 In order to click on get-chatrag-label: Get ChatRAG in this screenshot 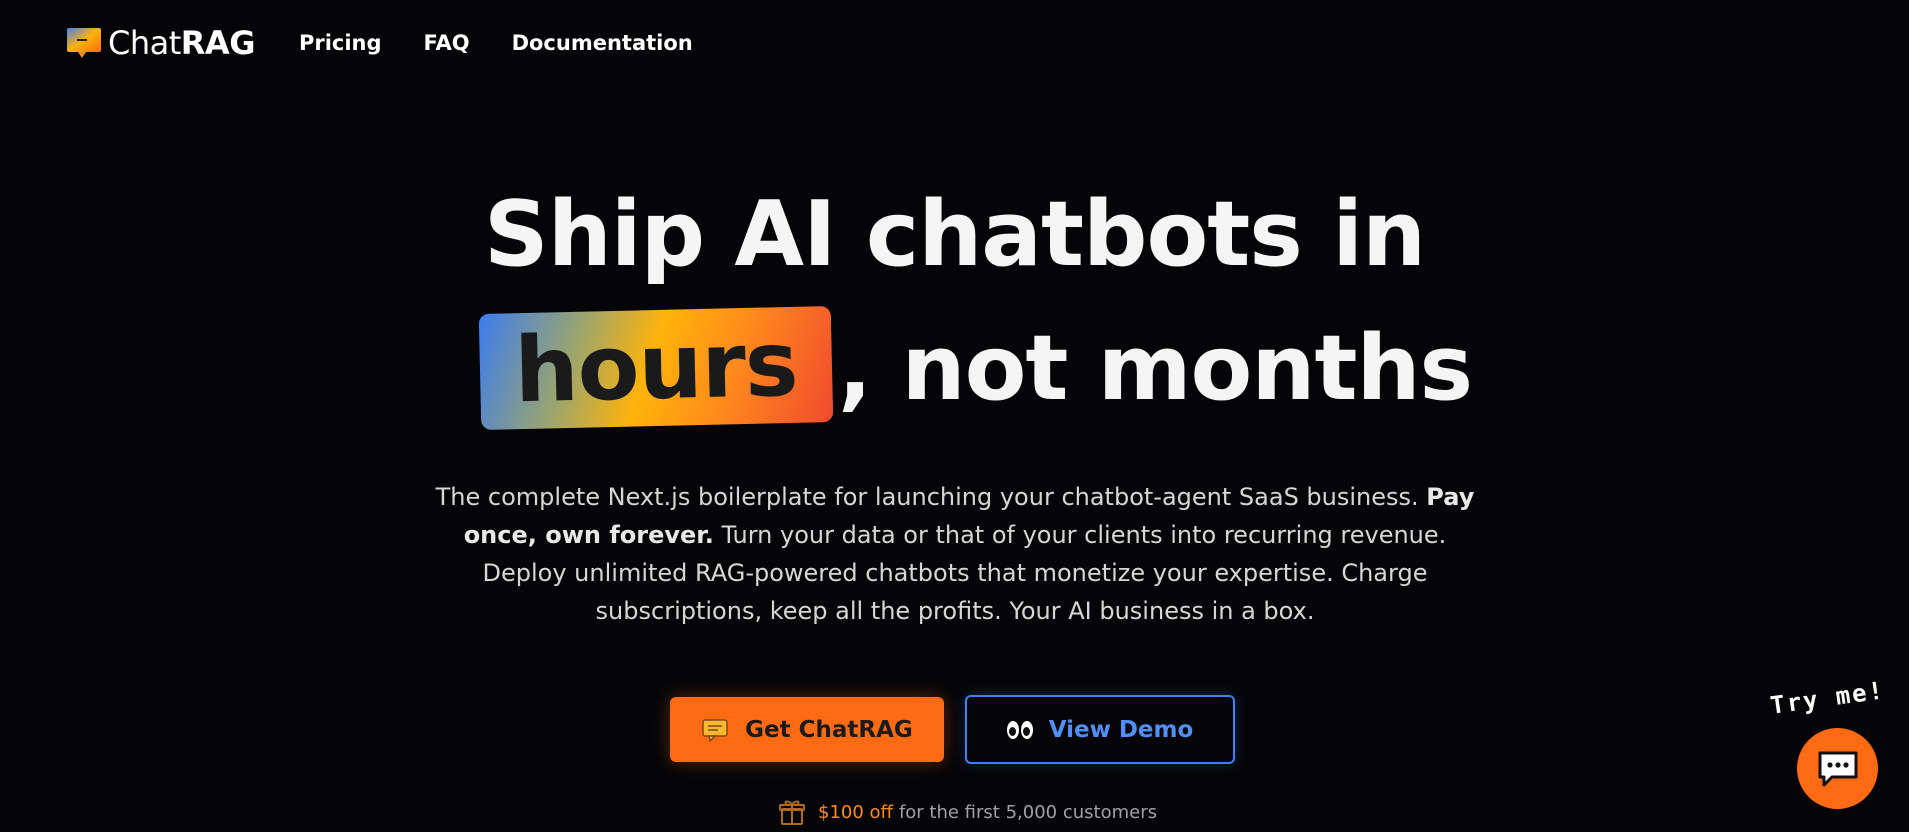, I will do `click(829, 729)`.